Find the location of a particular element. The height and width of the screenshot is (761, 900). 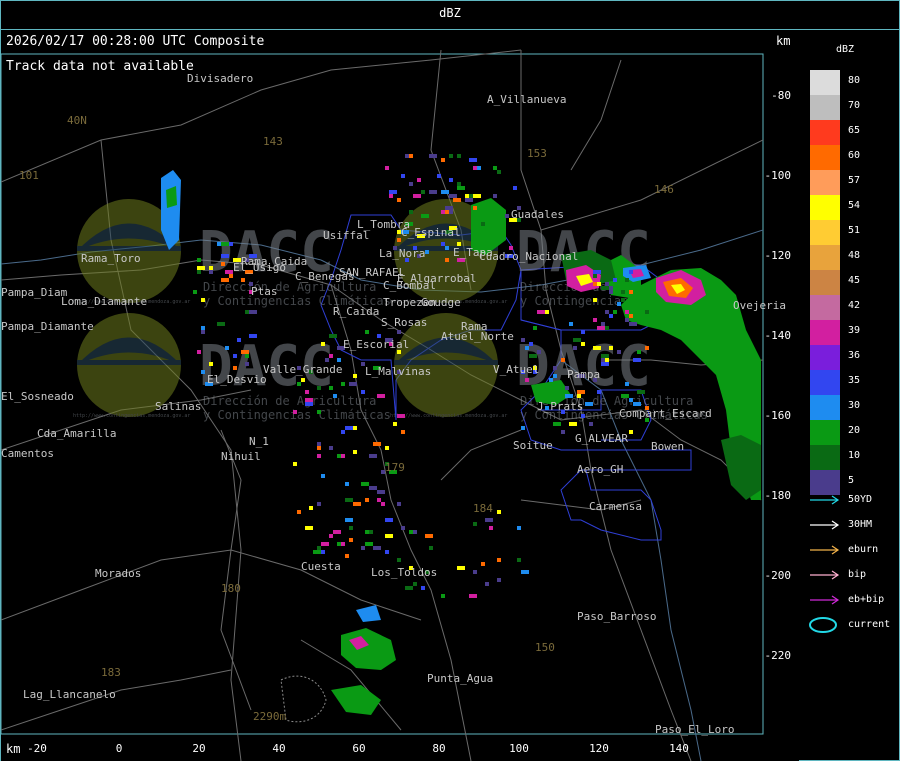

place-label: Lag_Llancanelo is located at coordinates (69, 694).